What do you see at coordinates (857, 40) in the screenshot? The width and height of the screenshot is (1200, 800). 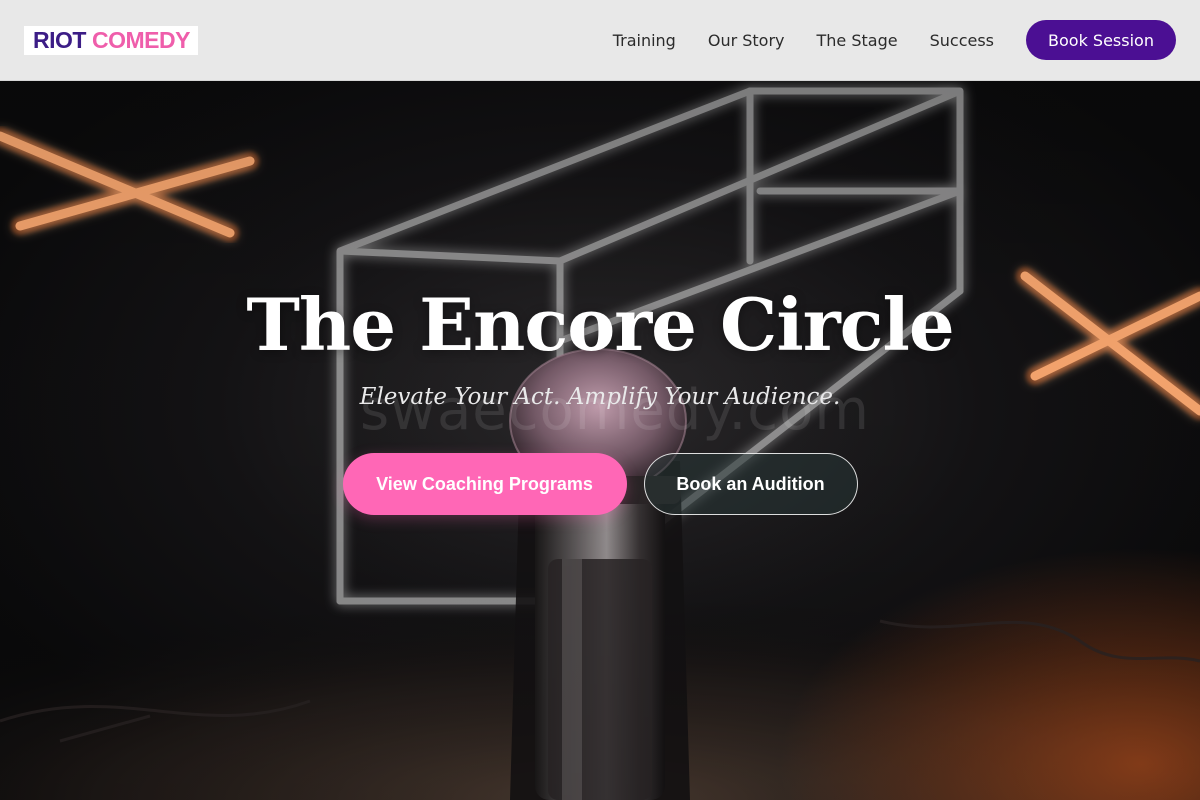 I see `nav-link-the-stage: The Stage` at bounding box center [857, 40].